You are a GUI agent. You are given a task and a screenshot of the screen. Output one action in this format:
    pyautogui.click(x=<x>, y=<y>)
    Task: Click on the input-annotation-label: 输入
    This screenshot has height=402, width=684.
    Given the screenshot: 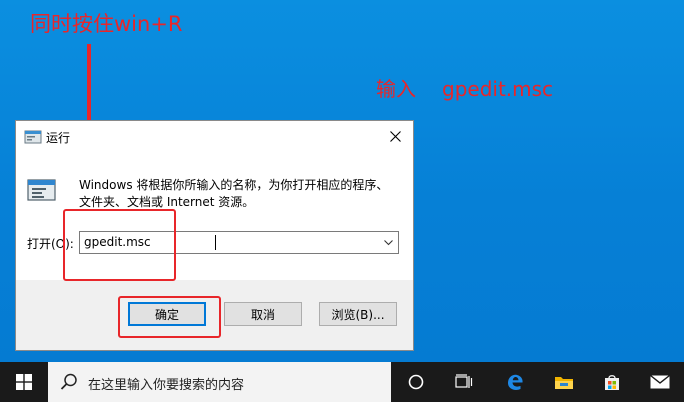 What is the action you would take?
    pyautogui.click(x=396, y=89)
    